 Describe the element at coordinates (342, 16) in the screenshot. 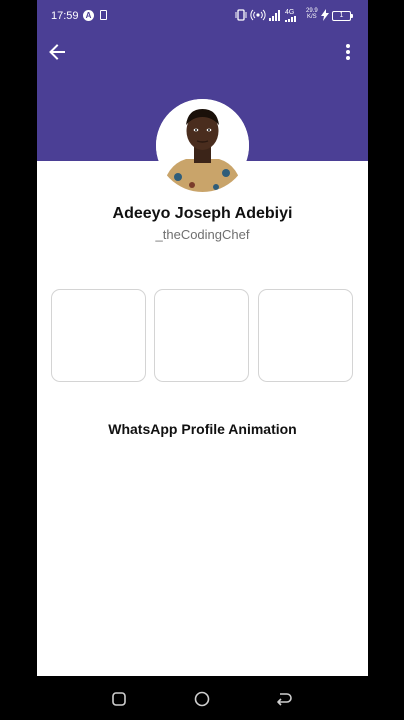

I see `battery-icon: 1` at that location.